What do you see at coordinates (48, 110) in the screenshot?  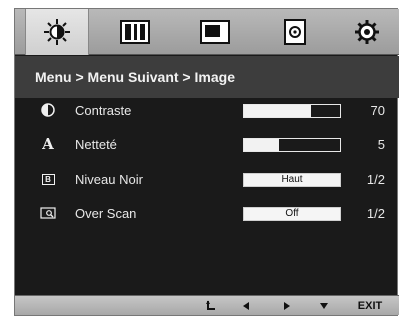 I see `contrast-icon` at bounding box center [48, 110].